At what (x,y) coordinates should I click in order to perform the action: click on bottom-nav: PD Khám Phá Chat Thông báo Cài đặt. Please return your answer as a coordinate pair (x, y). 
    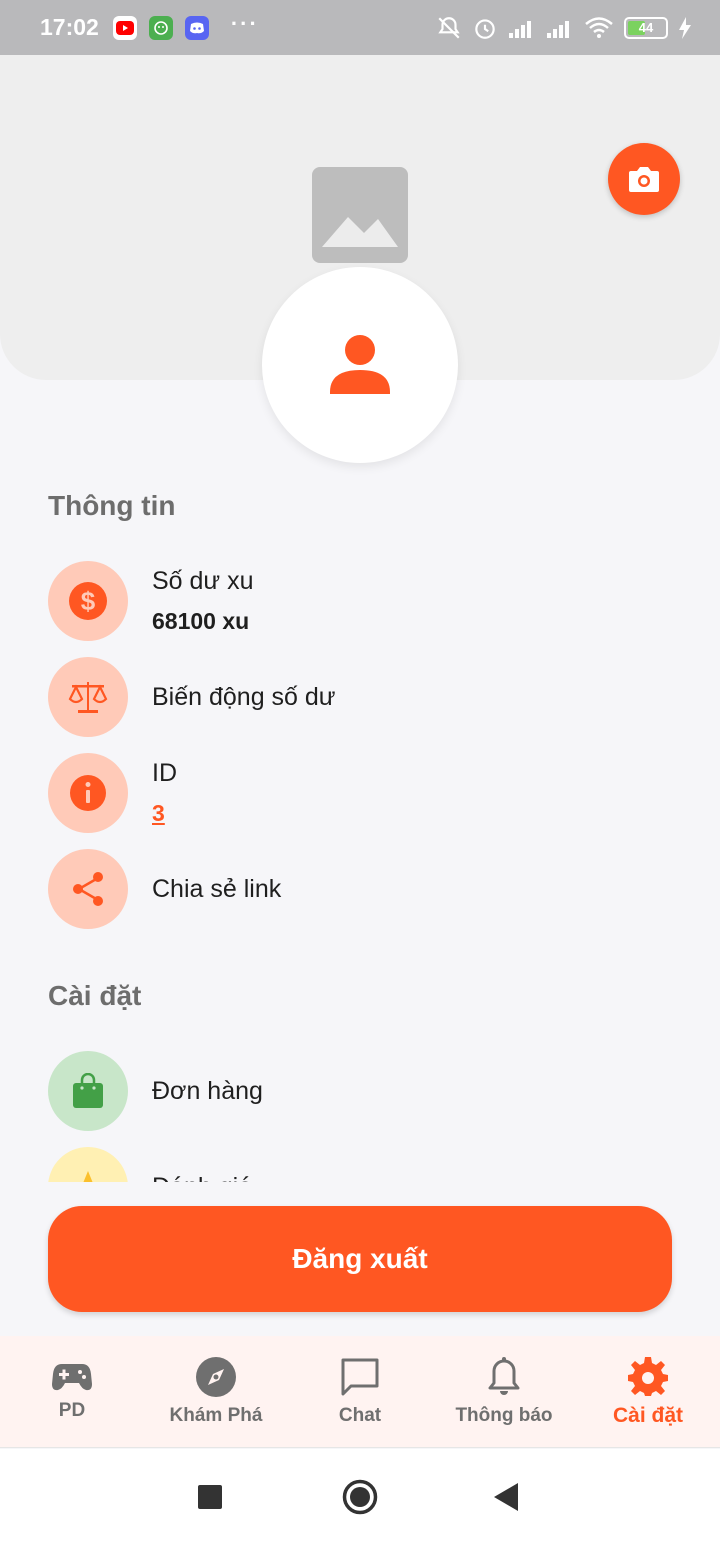
    Looking at the image, I should click on (360, 1392).